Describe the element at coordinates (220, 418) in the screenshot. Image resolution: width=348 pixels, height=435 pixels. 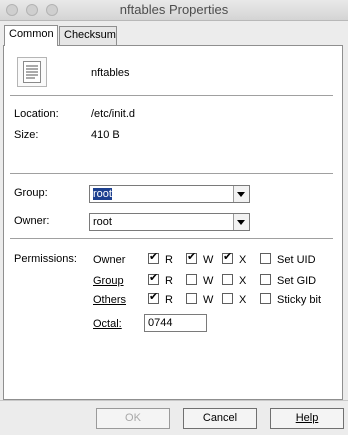
I see `cancel-button: Cancel` at that location.